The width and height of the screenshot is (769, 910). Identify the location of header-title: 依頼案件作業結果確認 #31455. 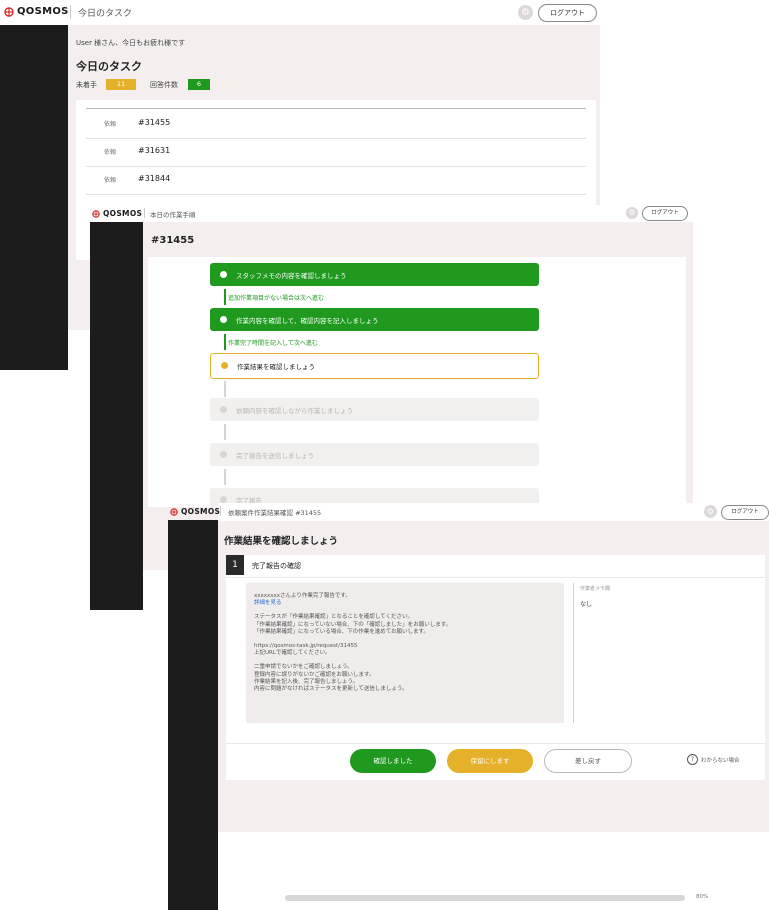
(275, 513).